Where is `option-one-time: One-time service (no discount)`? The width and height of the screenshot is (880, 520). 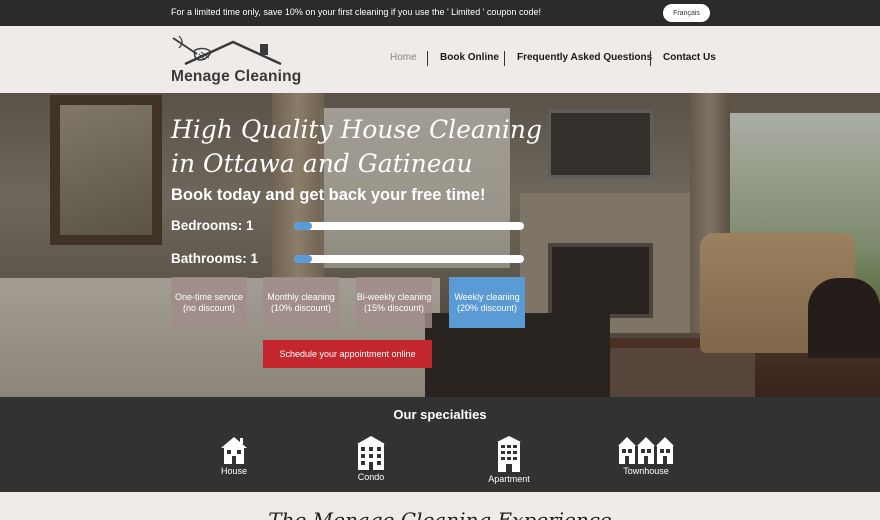
option-one-time: One-time service (no discount) is located at coordinates (209, 302).